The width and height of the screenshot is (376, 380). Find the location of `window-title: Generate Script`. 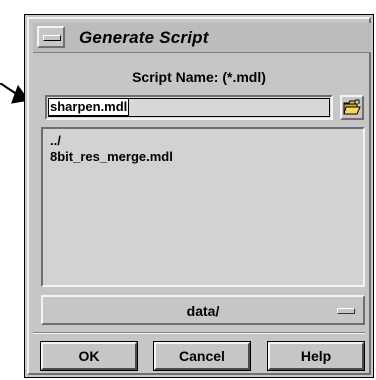

window-title: Generate Script is located at coordinates (144, 37).